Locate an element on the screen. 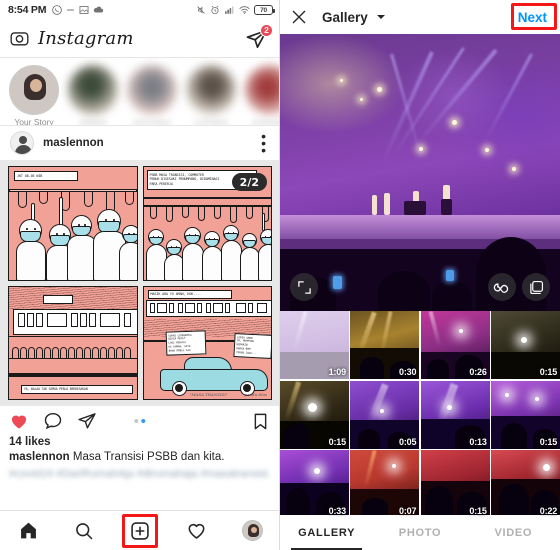 Image resolution: width=560 pixels, height=550 pixels. tab-photo: PHOTO is located at coordinates (419, 532).